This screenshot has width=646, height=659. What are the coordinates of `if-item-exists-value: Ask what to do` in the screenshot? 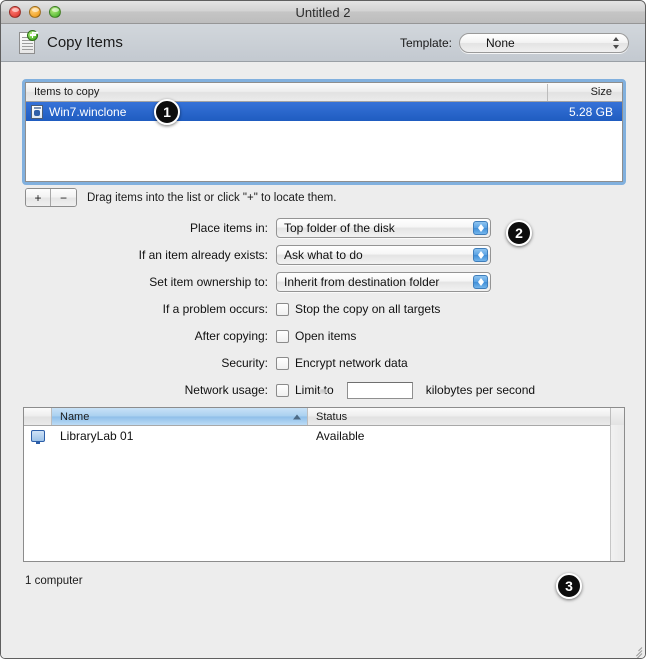 It's located at (323, 255).